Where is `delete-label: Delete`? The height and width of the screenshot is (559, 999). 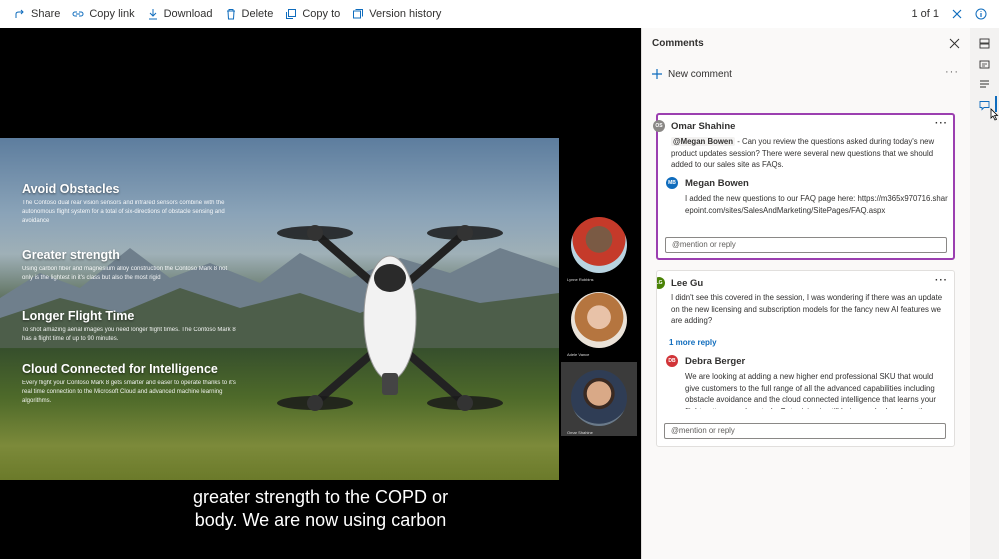 delete-label: Delete is located at coordinates (257, 14).